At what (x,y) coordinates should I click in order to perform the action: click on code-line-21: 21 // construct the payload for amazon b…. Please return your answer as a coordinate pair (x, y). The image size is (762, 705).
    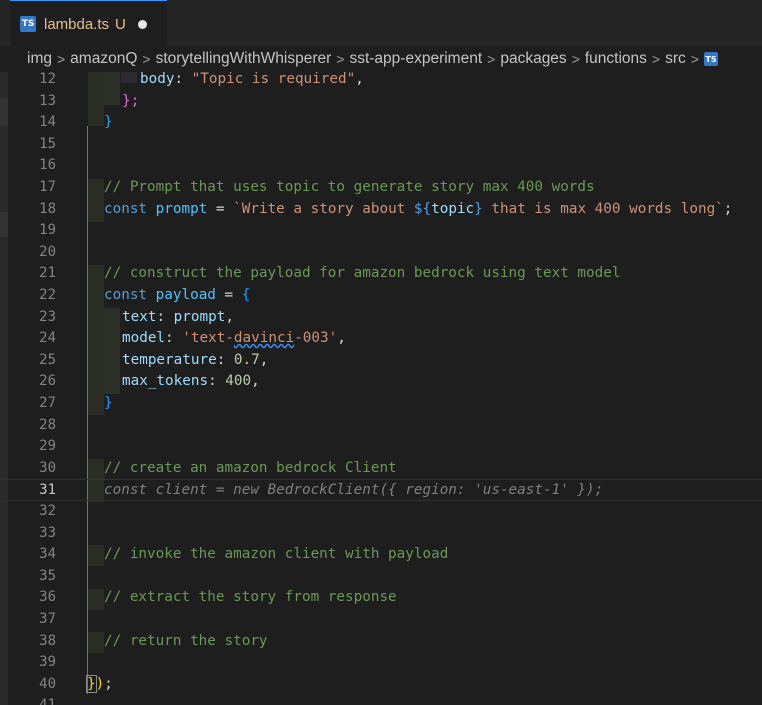
    Looking at the image, I should click on (381, 274).